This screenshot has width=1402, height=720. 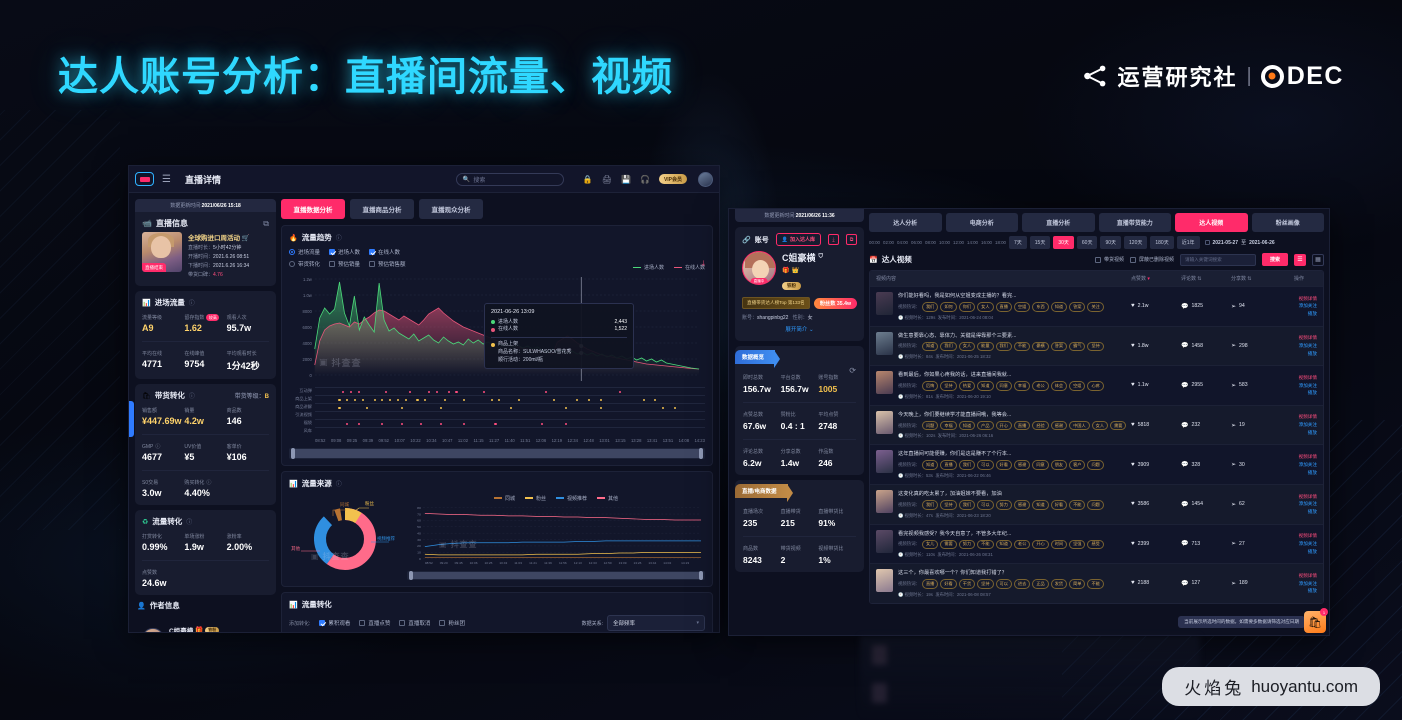 I want to click on side-drawer-handle, so click(x=131, y=419).